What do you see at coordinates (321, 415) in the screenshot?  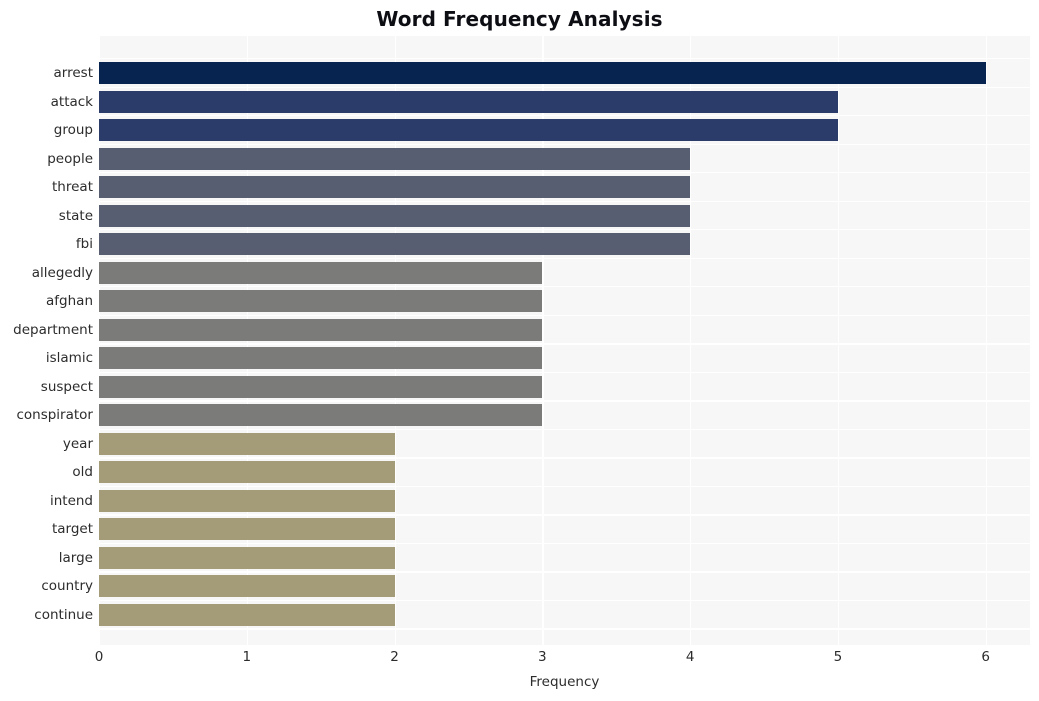 I see `bar-conspirator` at bounding box center [321, 415].